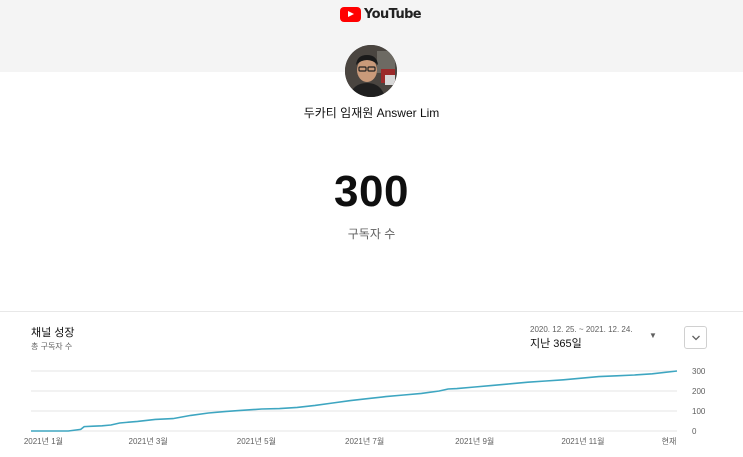  I want to click on growth-subtitle: 총 구독자 수, so click(52, 346).